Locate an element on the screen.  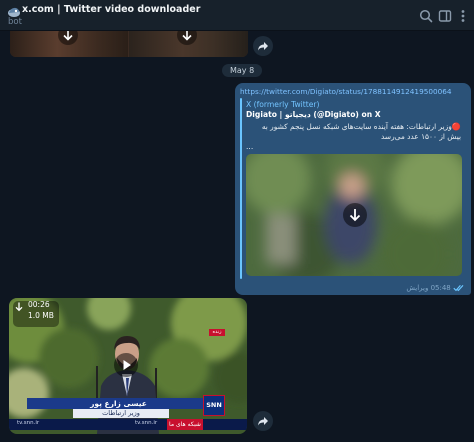
columns-icon is located at coordinates (445, 16).